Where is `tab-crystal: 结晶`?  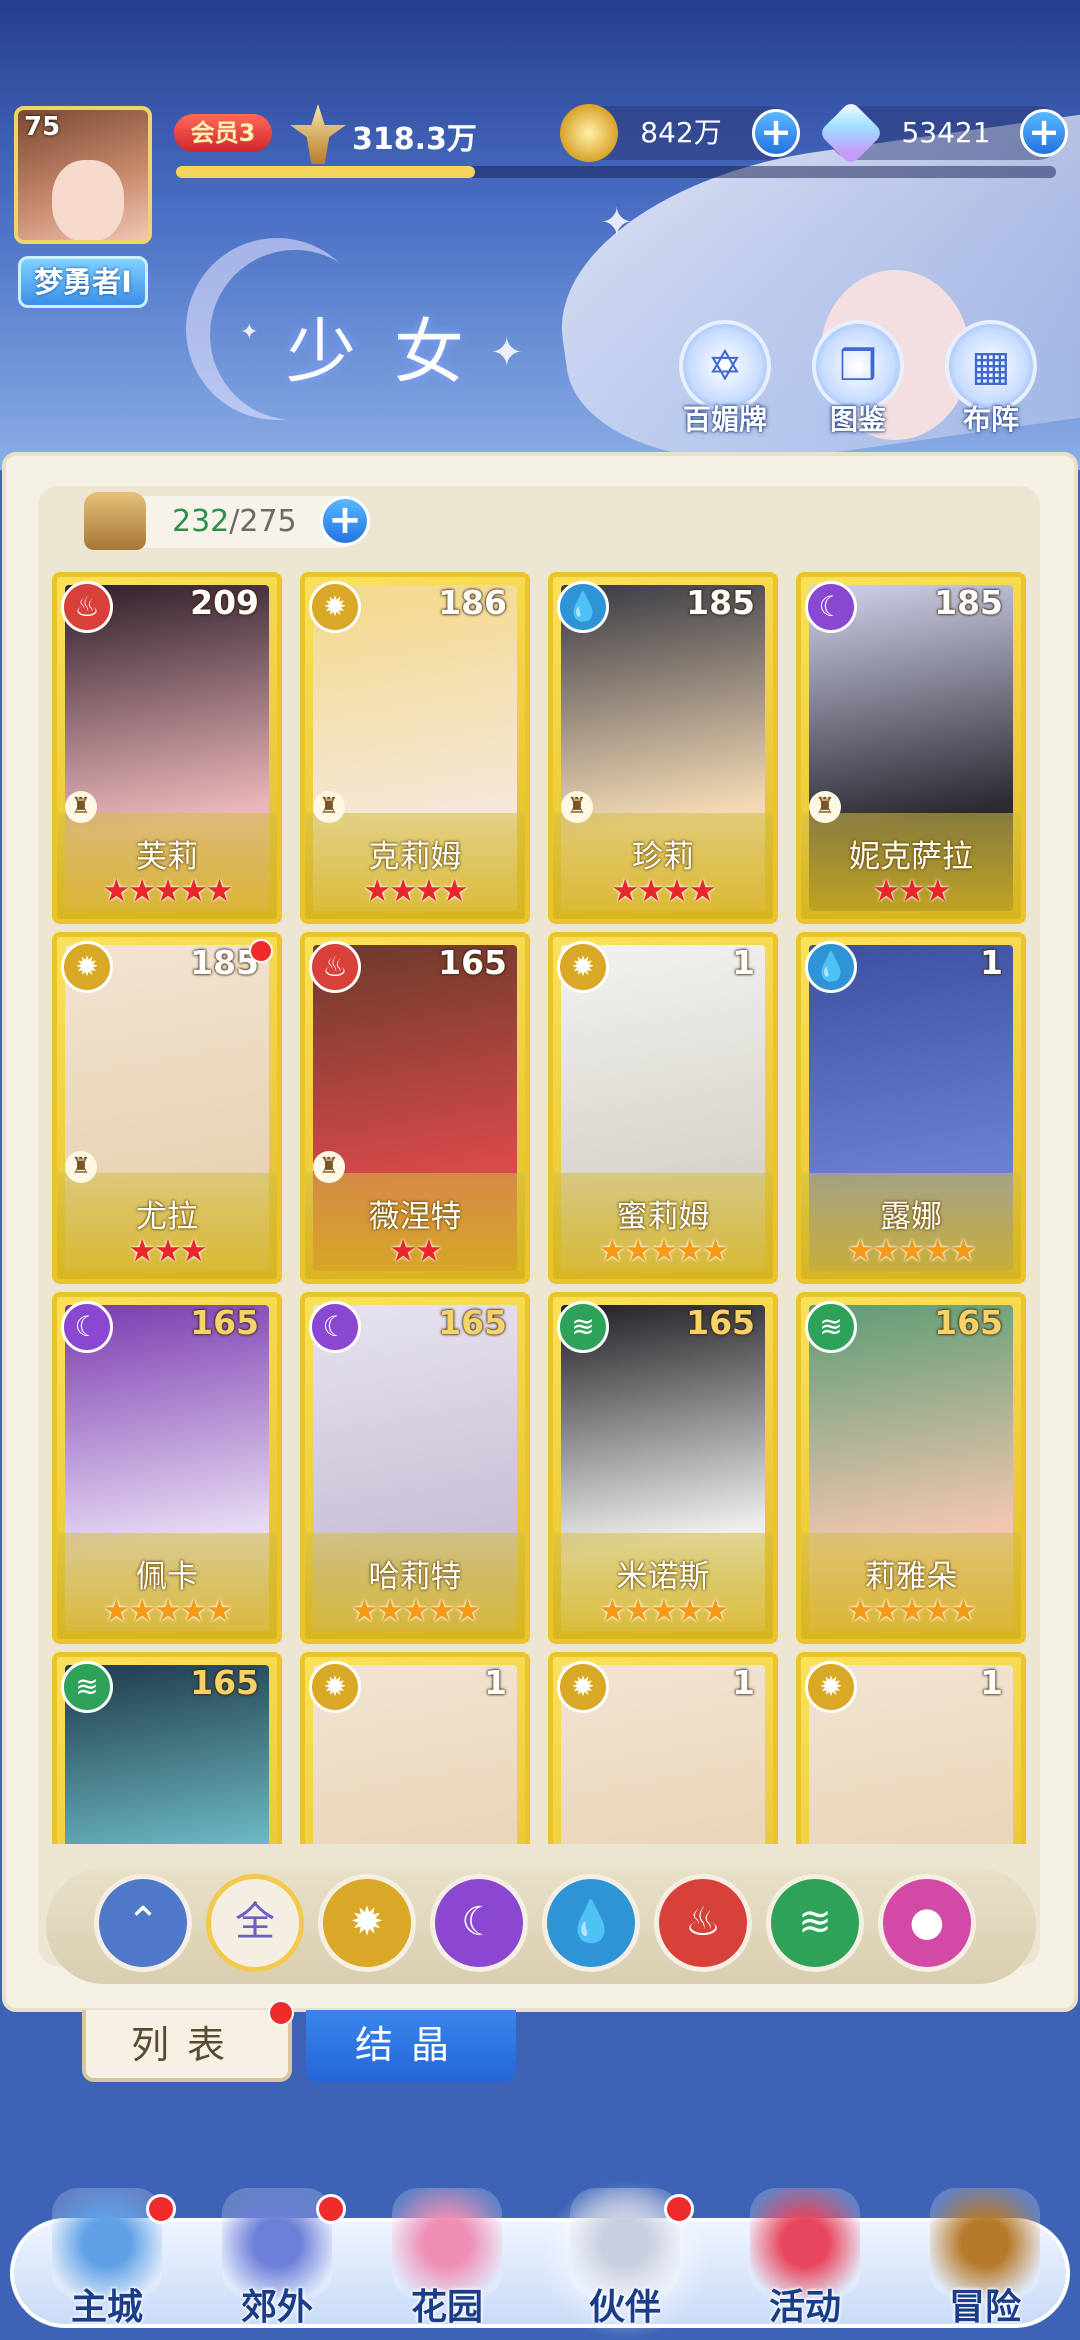
tab-crystal: 结晶 is located at coordinates (411, 2046).